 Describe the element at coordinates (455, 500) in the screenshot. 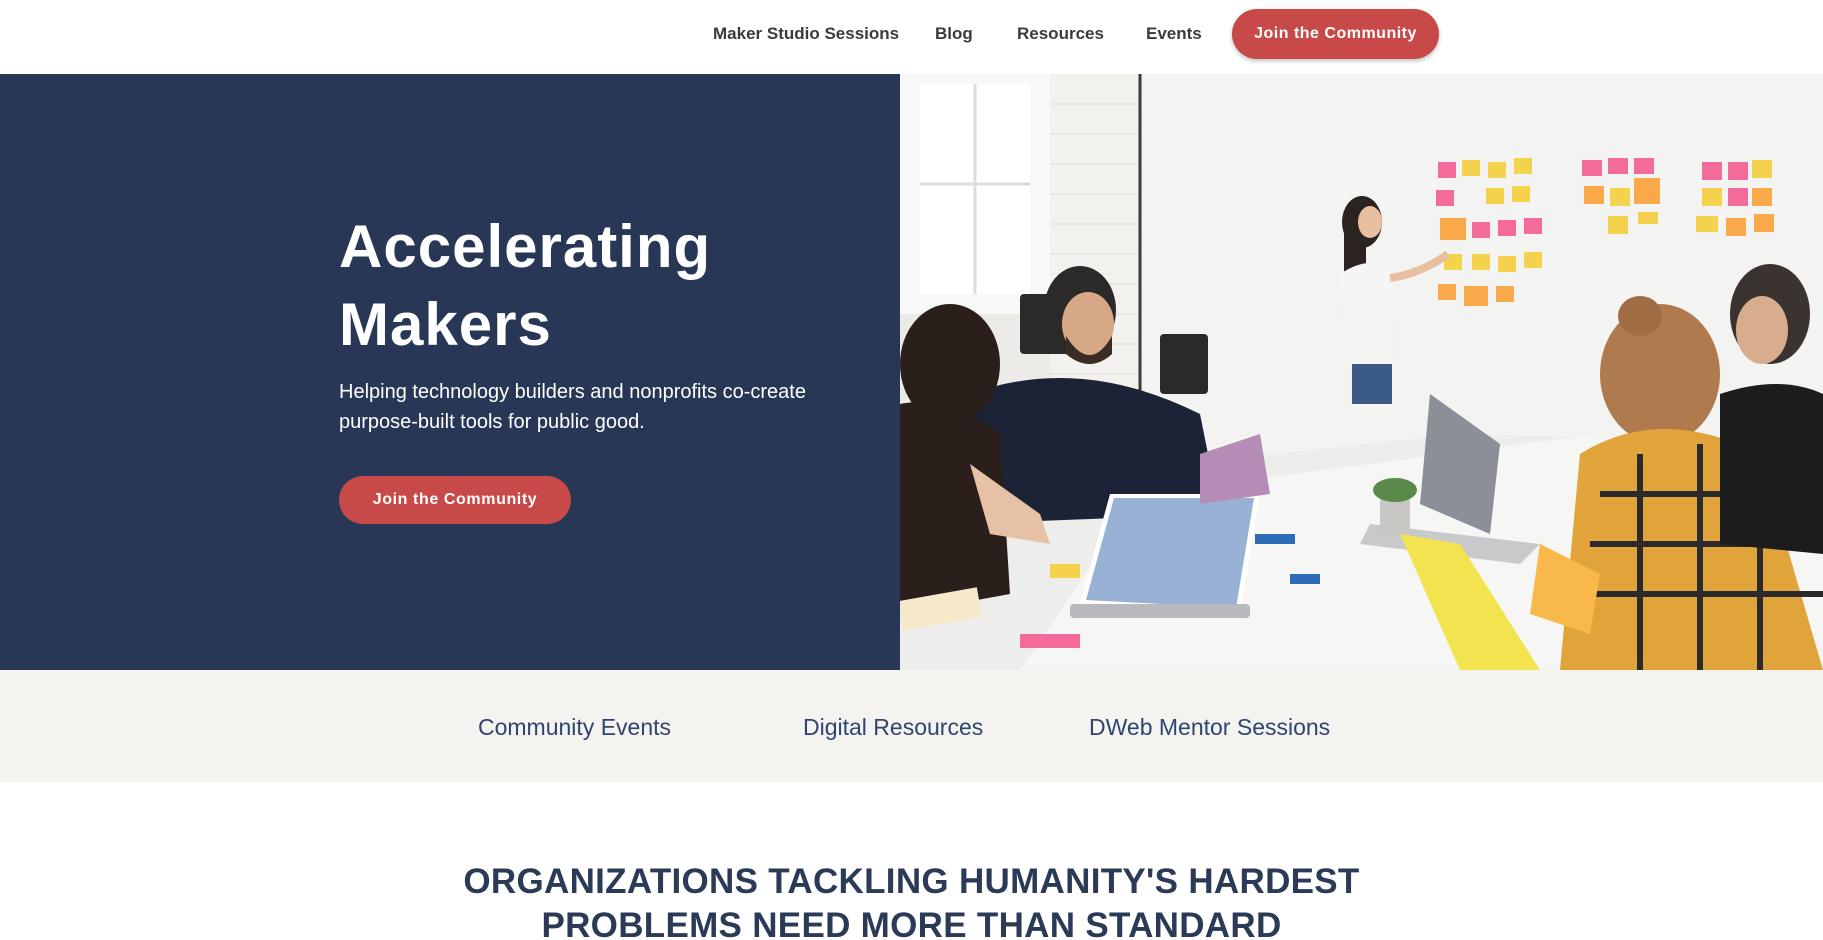

I see `join-community-hero-button: Join the Community` at that location.